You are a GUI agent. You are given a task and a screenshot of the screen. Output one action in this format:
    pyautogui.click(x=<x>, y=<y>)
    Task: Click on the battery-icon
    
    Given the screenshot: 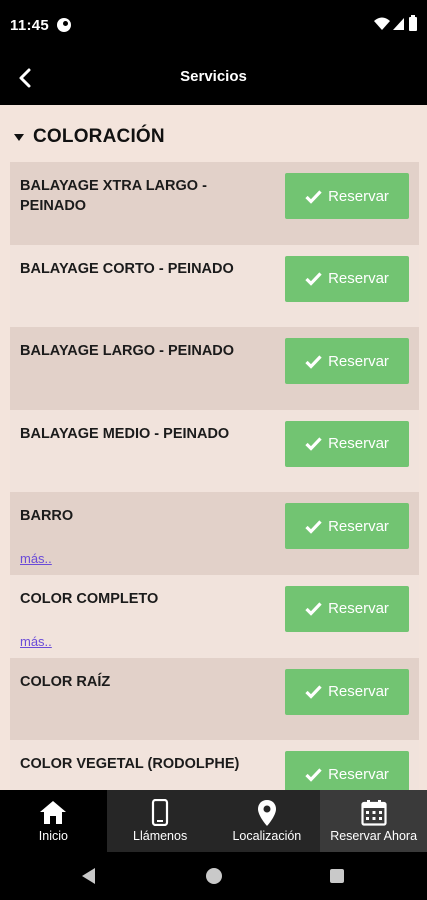 What is the action you would take?
    pyautogui.click(x=413, y=24)
    